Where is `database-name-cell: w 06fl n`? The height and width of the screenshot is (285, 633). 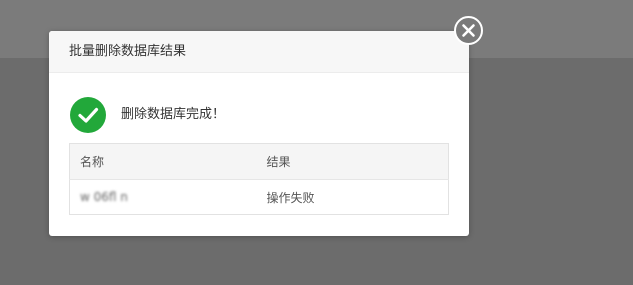 database-name-cell: w 06fl n is located at coordinates (163, 197).